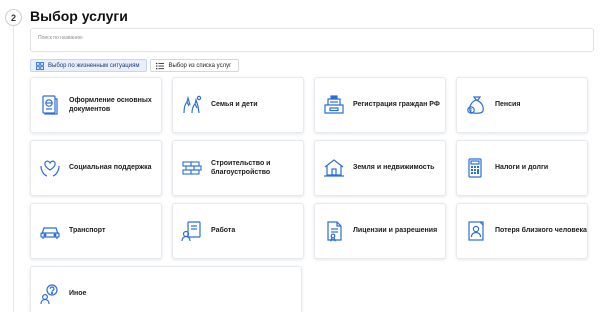 This screenshot has height=312, width=600. I want to click on tab-services-list: Выбор из списка услуг, so click(195, 65).